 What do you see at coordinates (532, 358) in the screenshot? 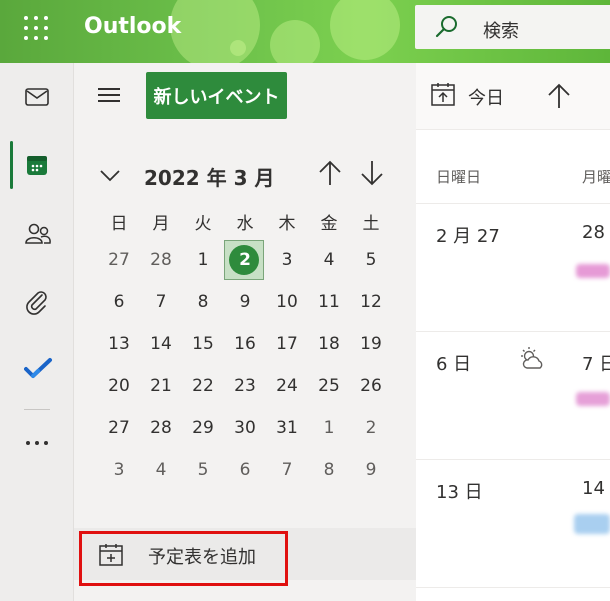
I see `partly-cloudy-icon` at bounding box center [532, 358].